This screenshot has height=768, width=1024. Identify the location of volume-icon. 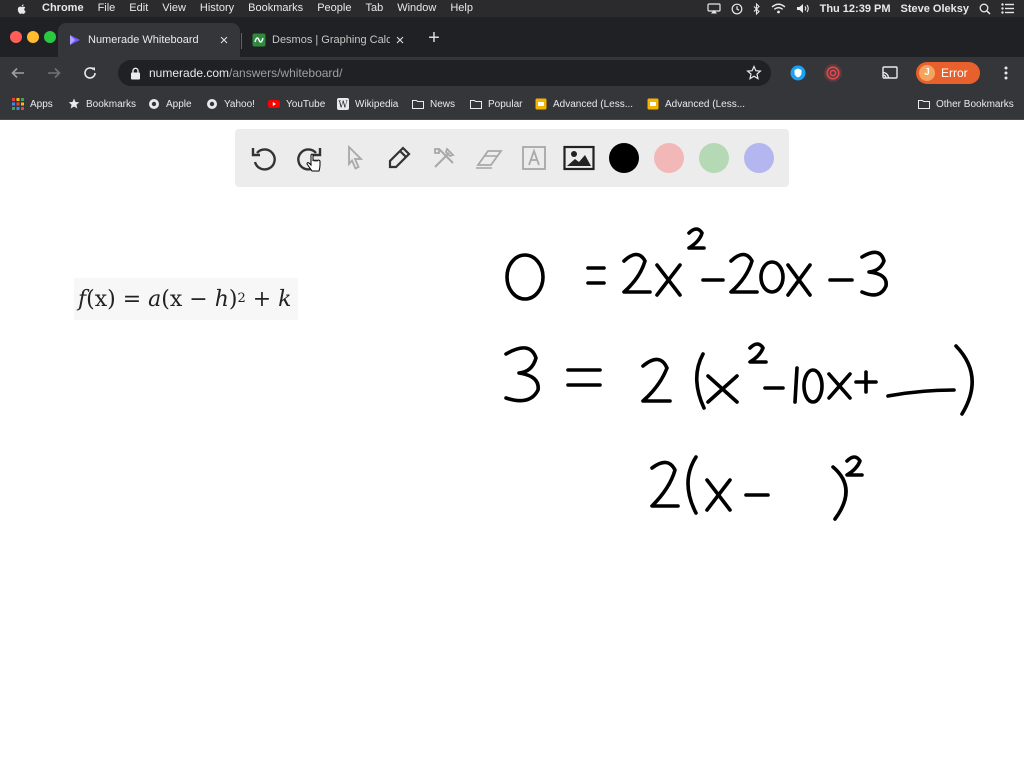
(803, 8).